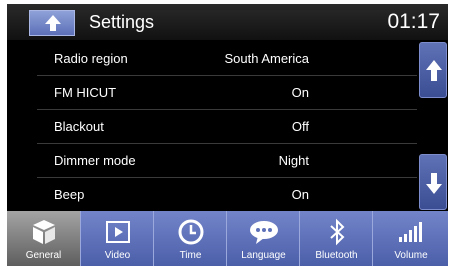  Describe the element at coordinates (212, 93) in the screenshot. I see `setting-row-fm-hicut: FM HICUT On` at that location.